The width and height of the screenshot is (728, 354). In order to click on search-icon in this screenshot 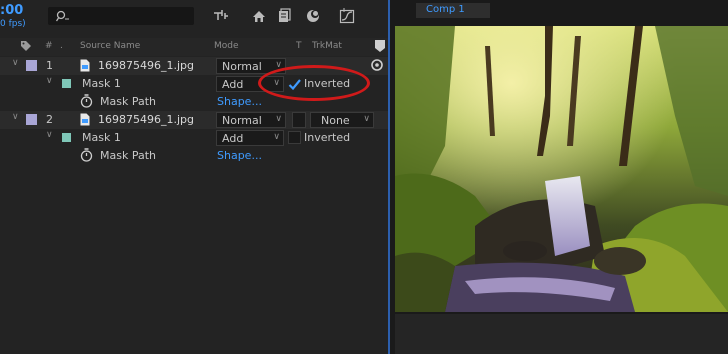, I will do `click(62, 16)`.